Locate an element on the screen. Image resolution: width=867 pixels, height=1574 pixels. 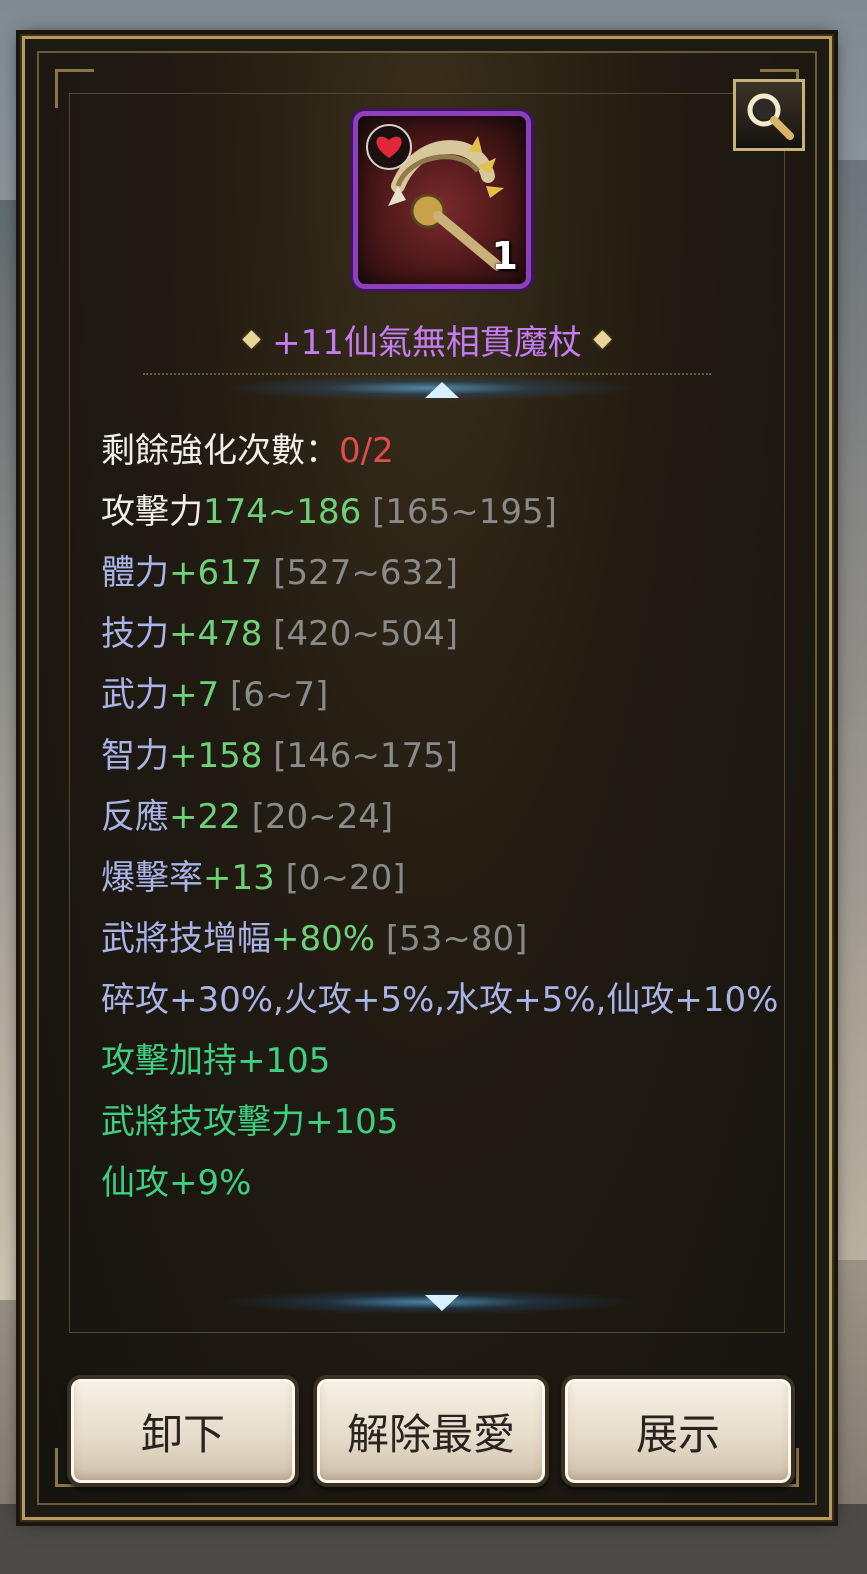
heart-icon is located at coordinates (389, 147).